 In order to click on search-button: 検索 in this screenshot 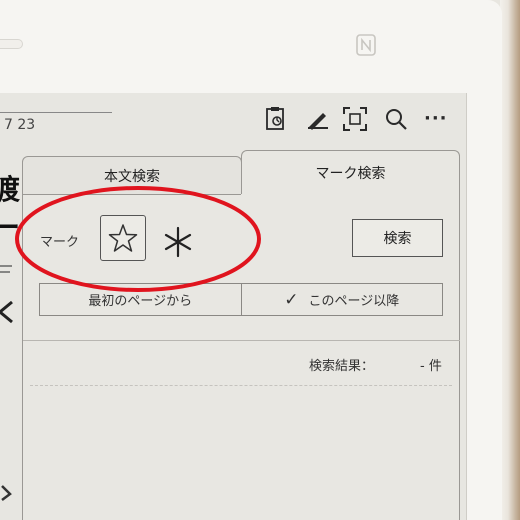, I will do `click(397, 238)`.